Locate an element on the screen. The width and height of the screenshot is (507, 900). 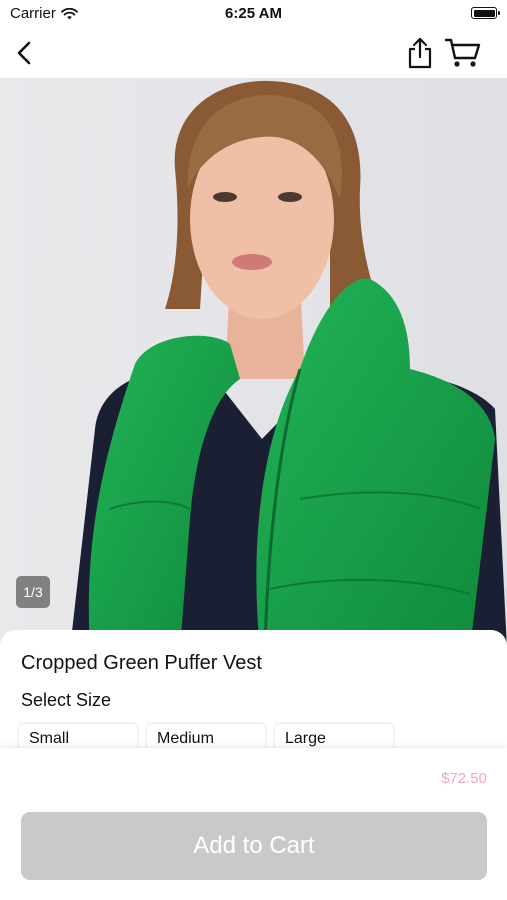
cart-icon is located at coordinates (463, 52).